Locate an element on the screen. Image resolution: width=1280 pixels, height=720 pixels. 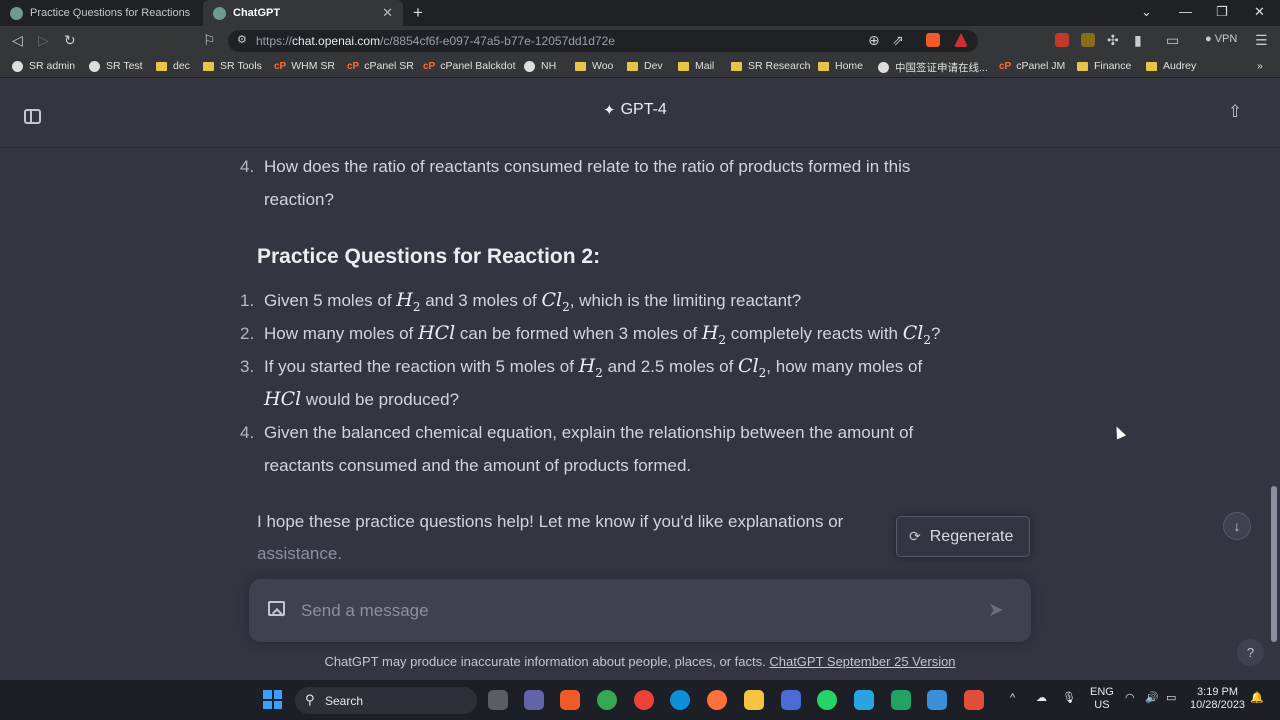
bookmark-item: SR Tools is located at coordinates (232, 66).